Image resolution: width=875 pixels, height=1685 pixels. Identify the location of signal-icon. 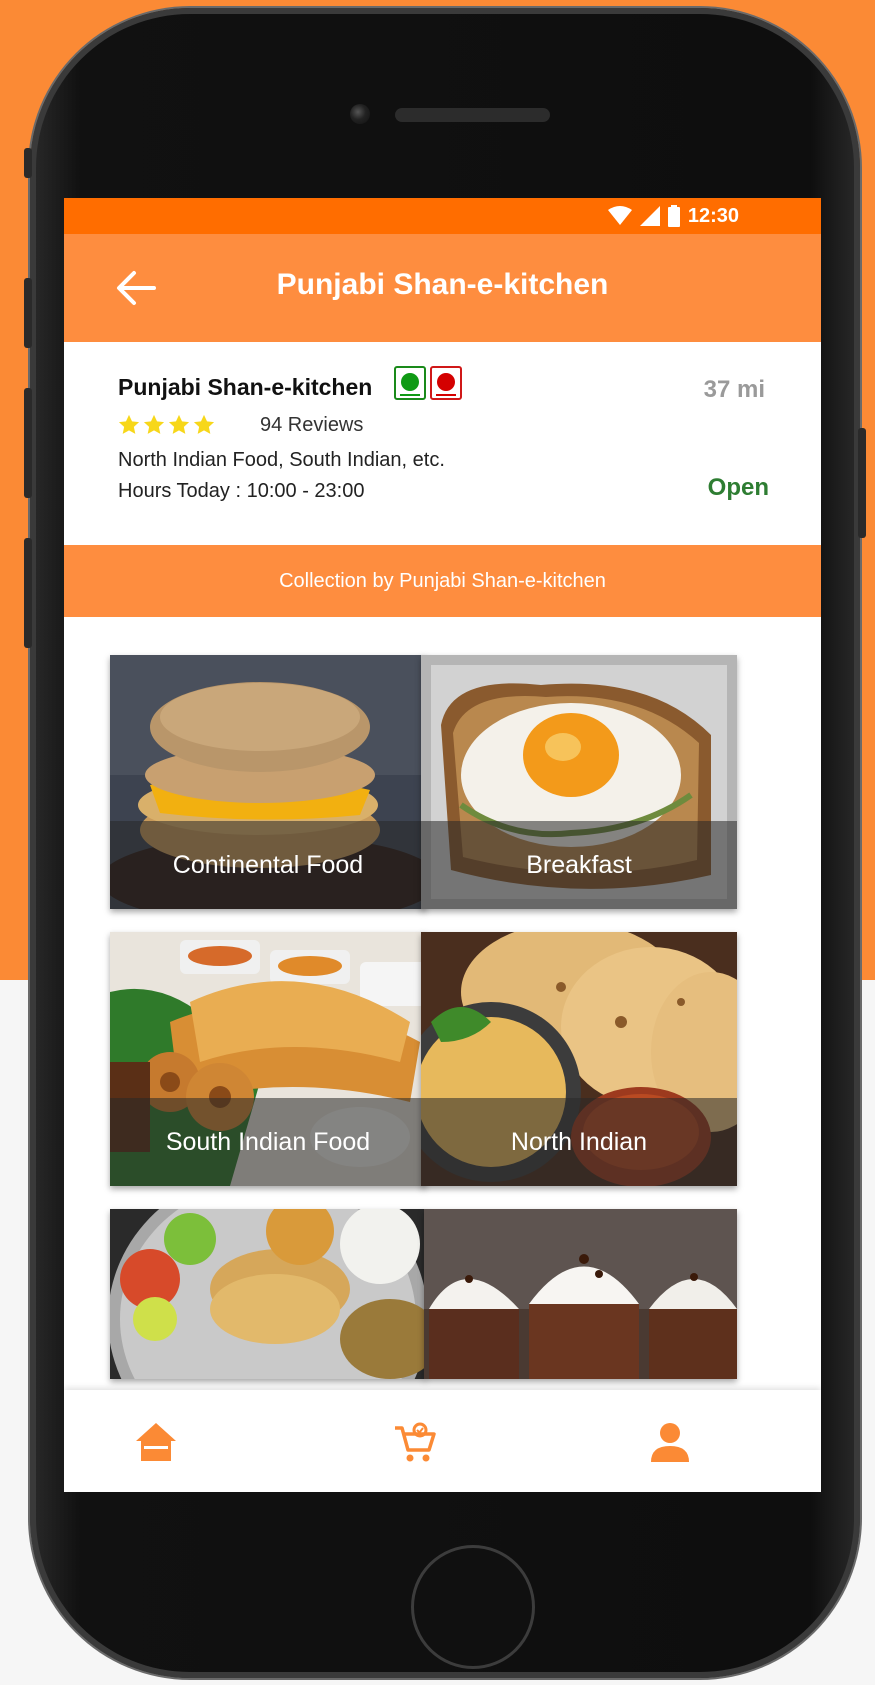
(649, 216).